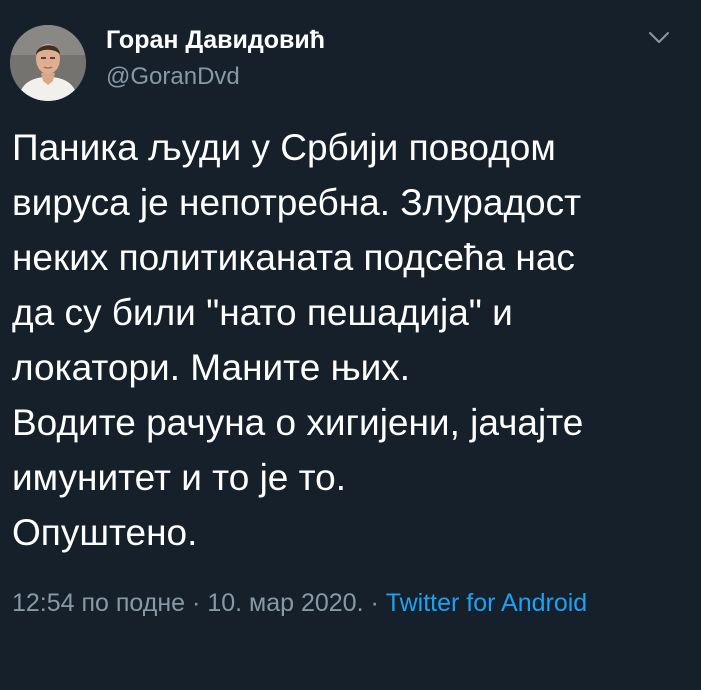 The height and width of the screenshot is (690, 701). I want to click on tweet-text-line: неких политиканата подсећа нас, so click(293, 257).